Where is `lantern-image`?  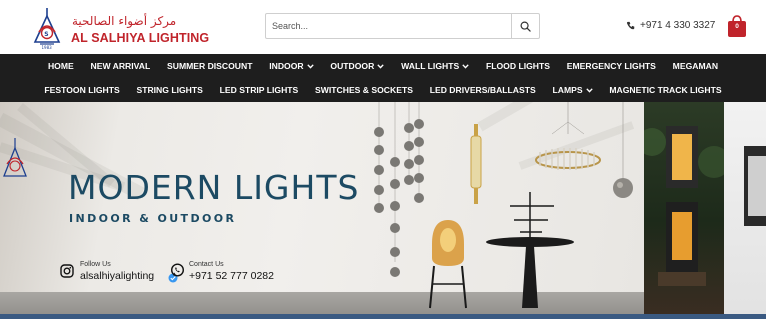
lantern-image is located at coordinates (684, 206).